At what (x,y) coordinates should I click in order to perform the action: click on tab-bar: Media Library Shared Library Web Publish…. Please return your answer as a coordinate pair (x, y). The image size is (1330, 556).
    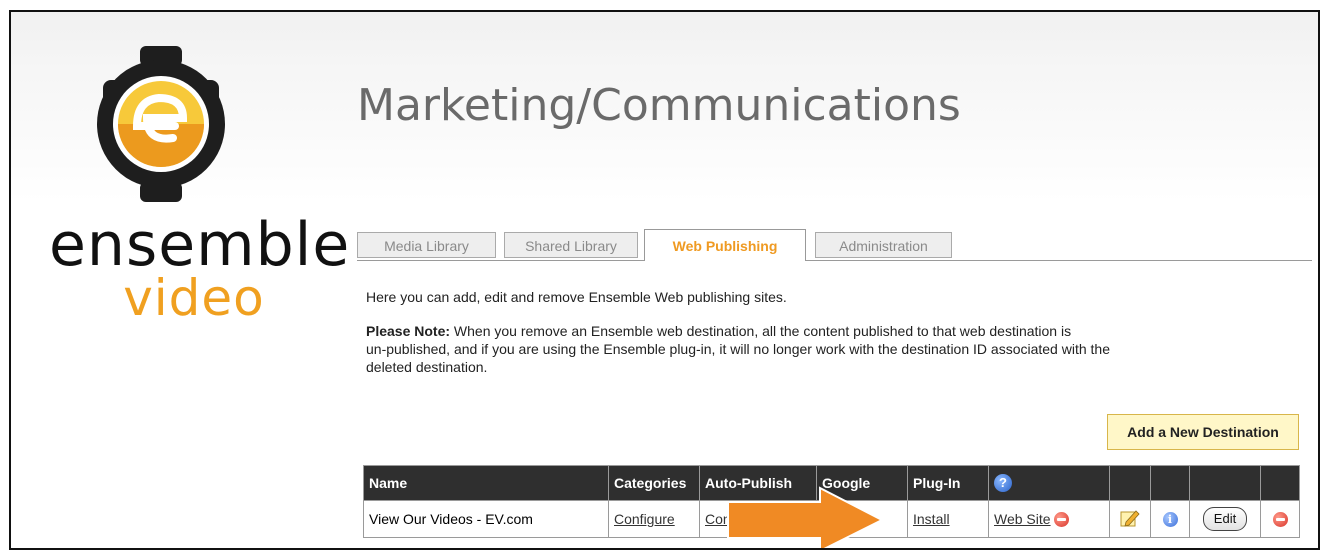
    Looking at the image, I should click on (834, 245).